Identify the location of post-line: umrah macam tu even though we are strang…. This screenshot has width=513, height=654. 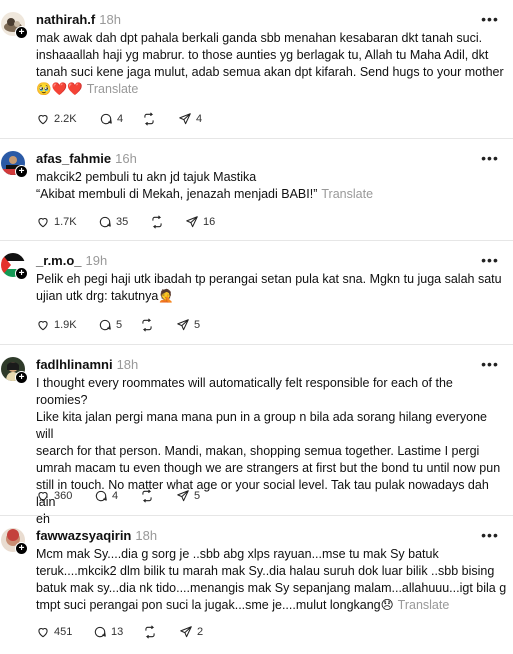
(268, 468).